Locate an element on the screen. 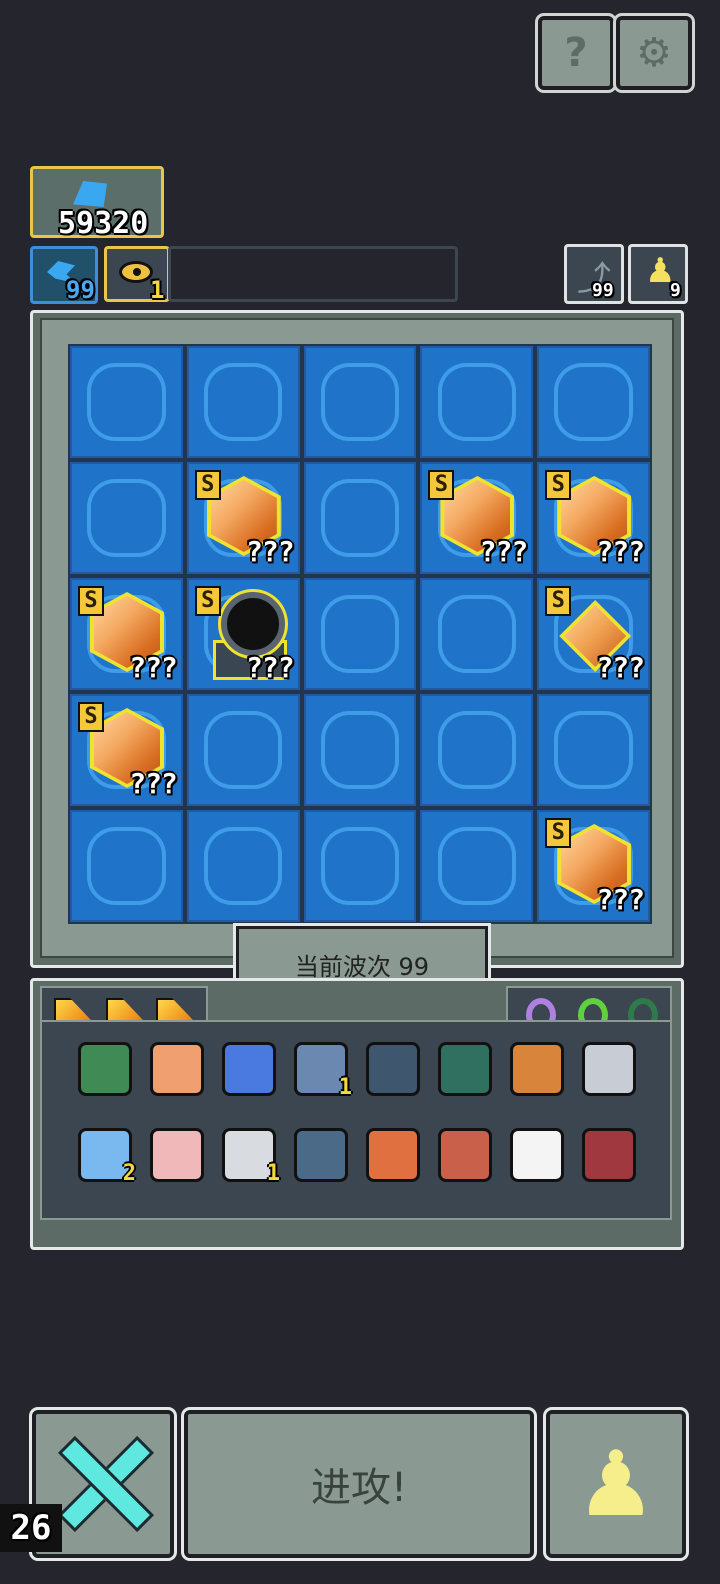 This screenshot has width=720, height=1584. pawn-counter: 9 is located at coordinates (675, 290).